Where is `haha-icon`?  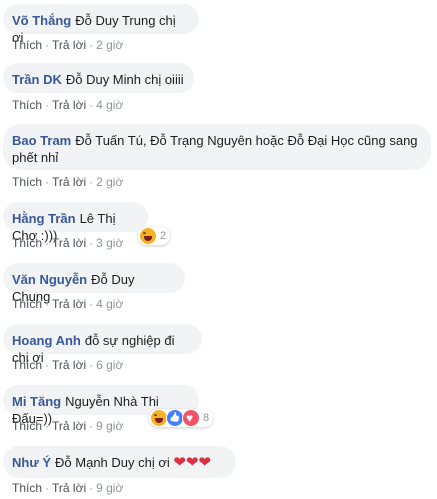 haha-icon is located at coordinates (148, 236).